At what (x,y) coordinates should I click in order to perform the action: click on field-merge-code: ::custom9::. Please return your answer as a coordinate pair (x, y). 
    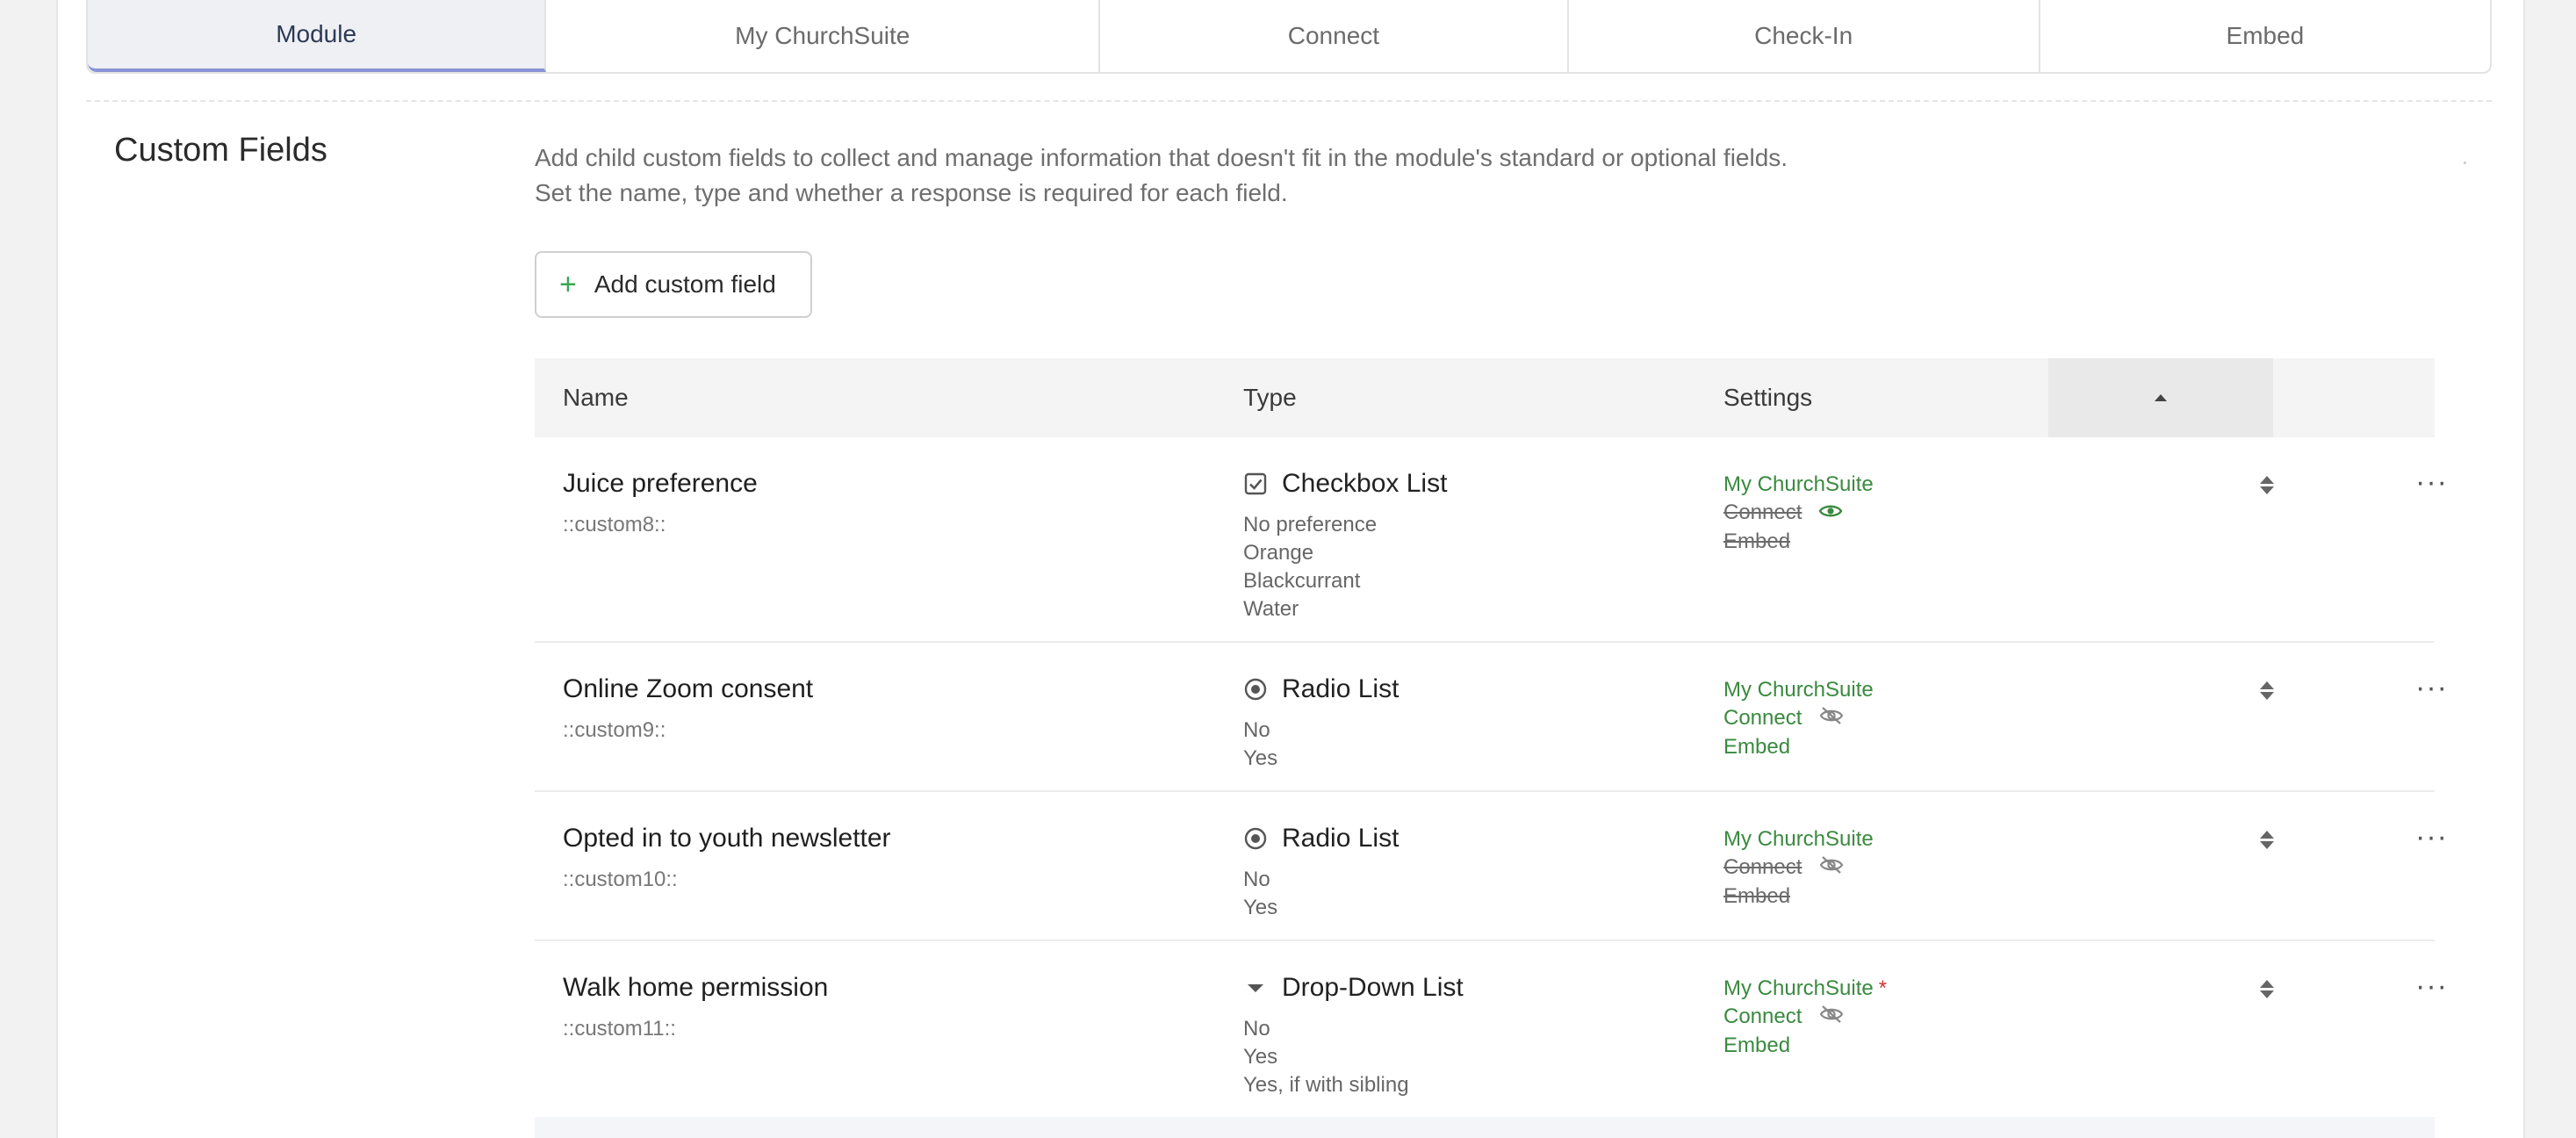
    Looking at the image, I should click on (614, 730).